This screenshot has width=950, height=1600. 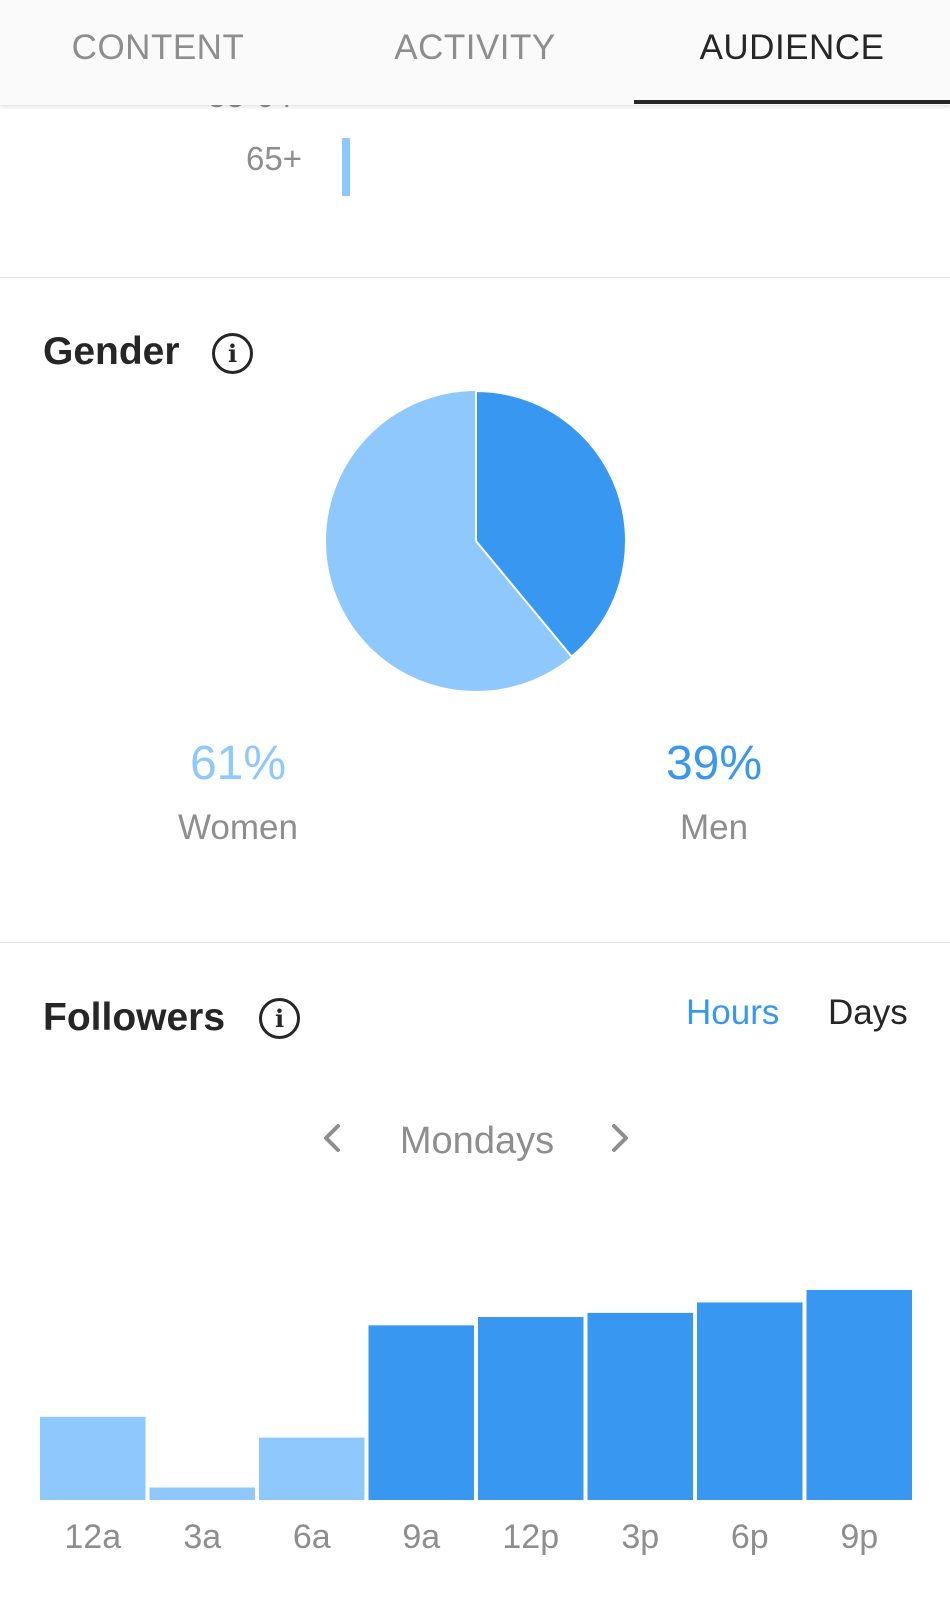 What do you see at coordinates (93, 1458) in the screenshot?
I see `chart-bar-12a` at bounding box center [93, 1458].